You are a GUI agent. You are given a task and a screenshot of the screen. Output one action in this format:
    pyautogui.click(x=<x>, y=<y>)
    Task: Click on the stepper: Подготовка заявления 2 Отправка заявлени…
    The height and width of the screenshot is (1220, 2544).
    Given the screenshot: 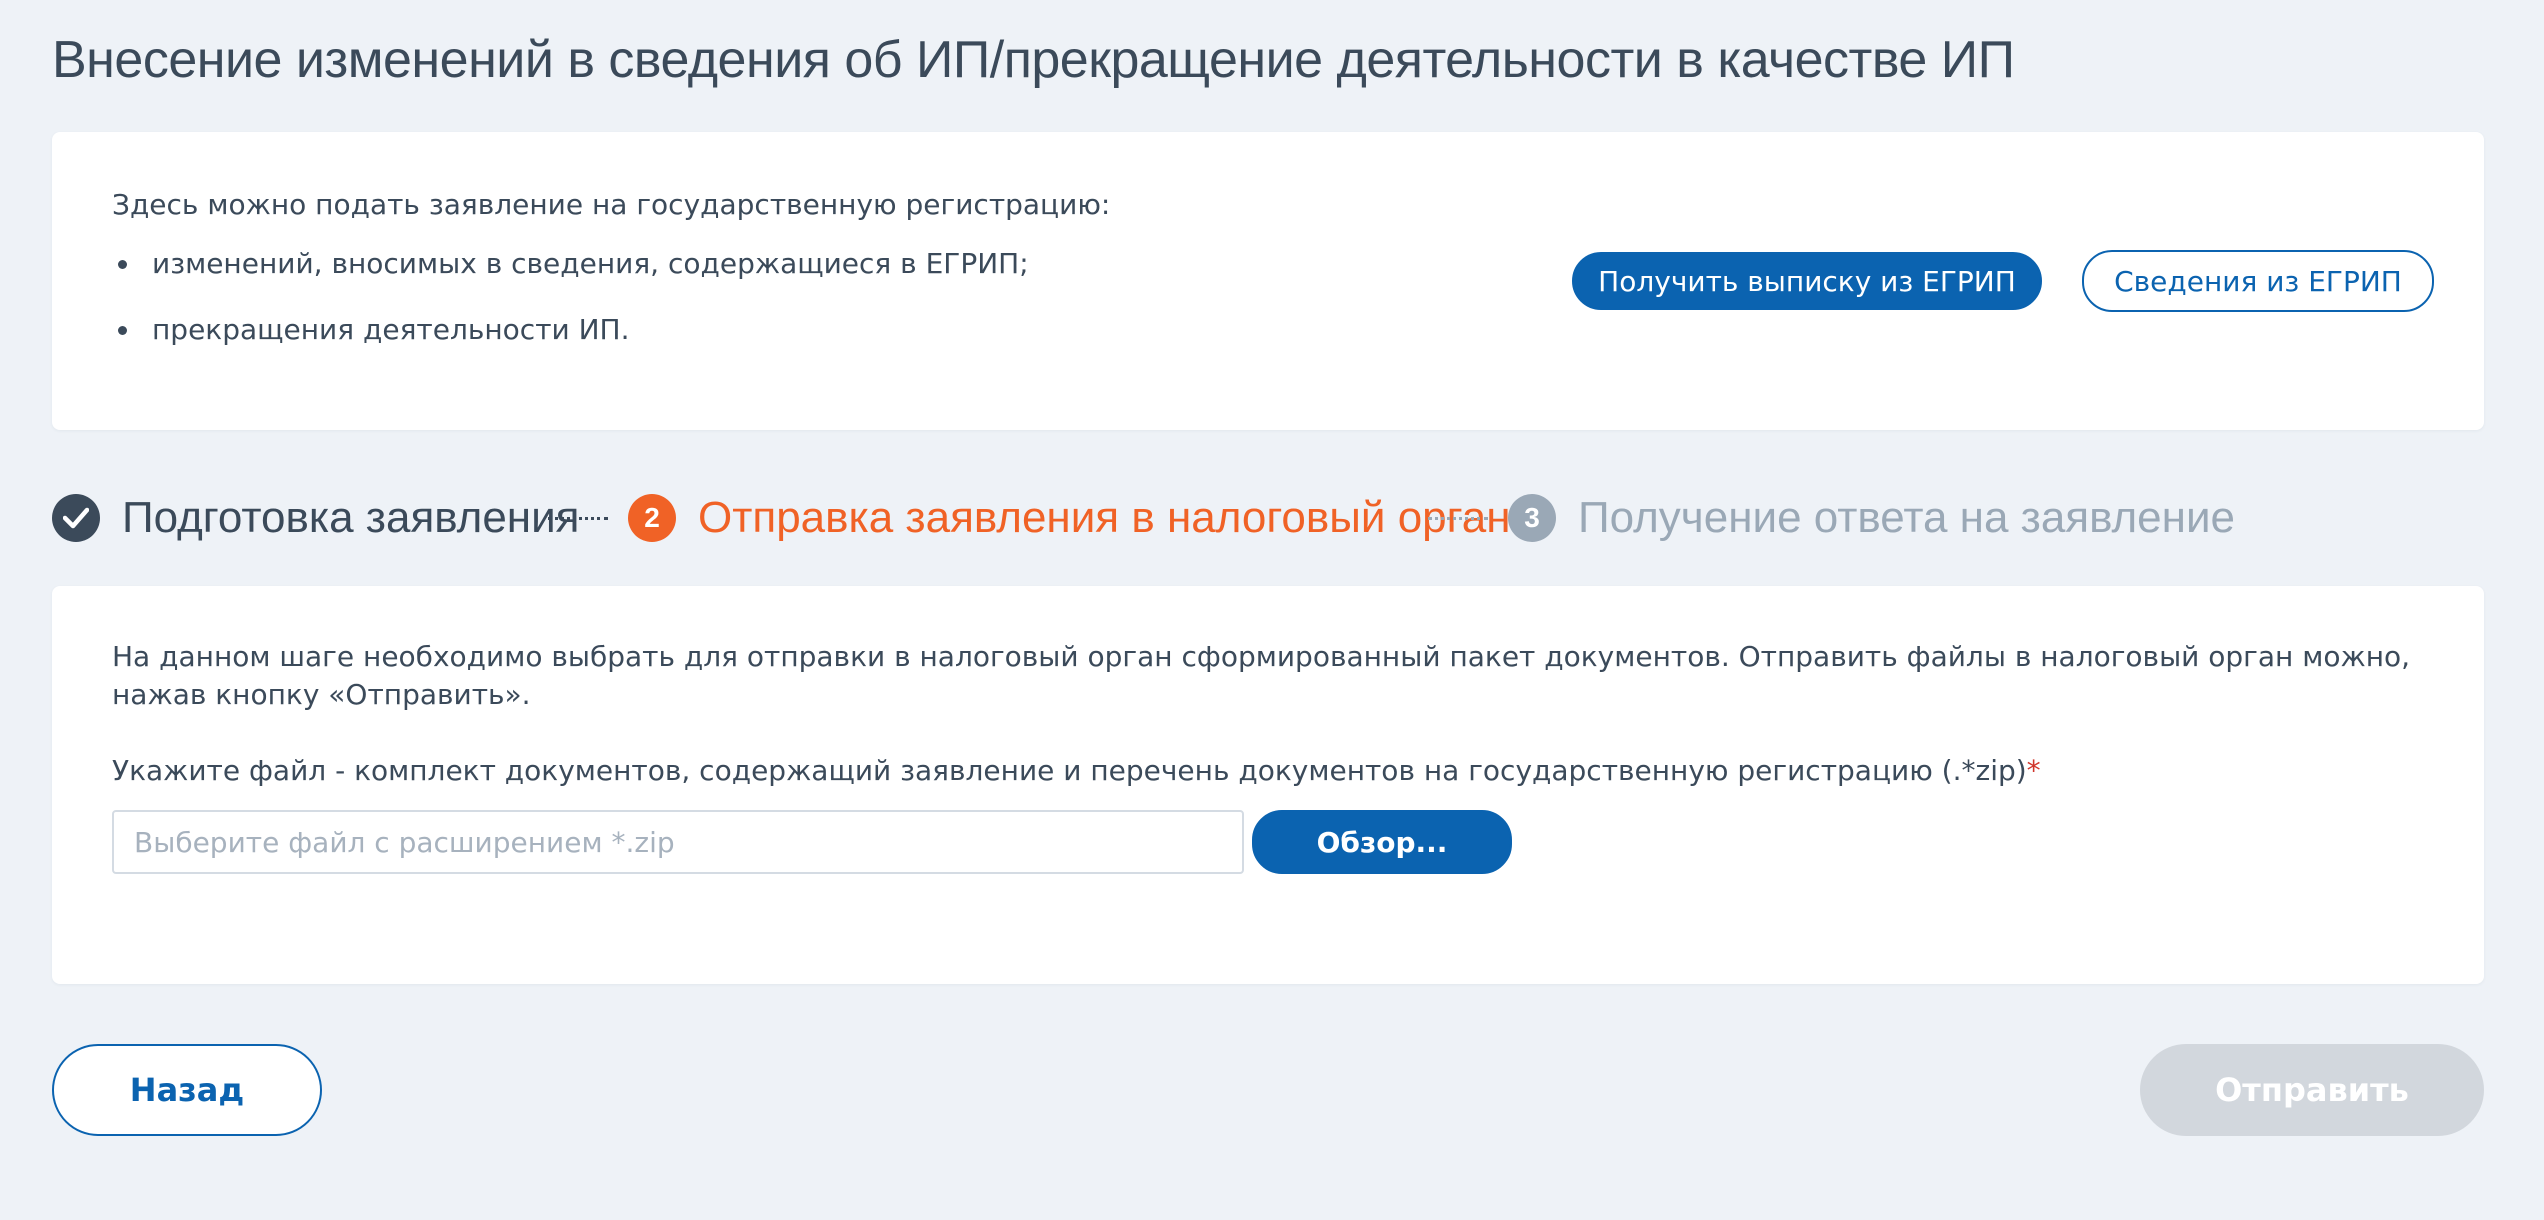 What is the action you would take?
    pyautogui.click(x=1268, y=518)
    